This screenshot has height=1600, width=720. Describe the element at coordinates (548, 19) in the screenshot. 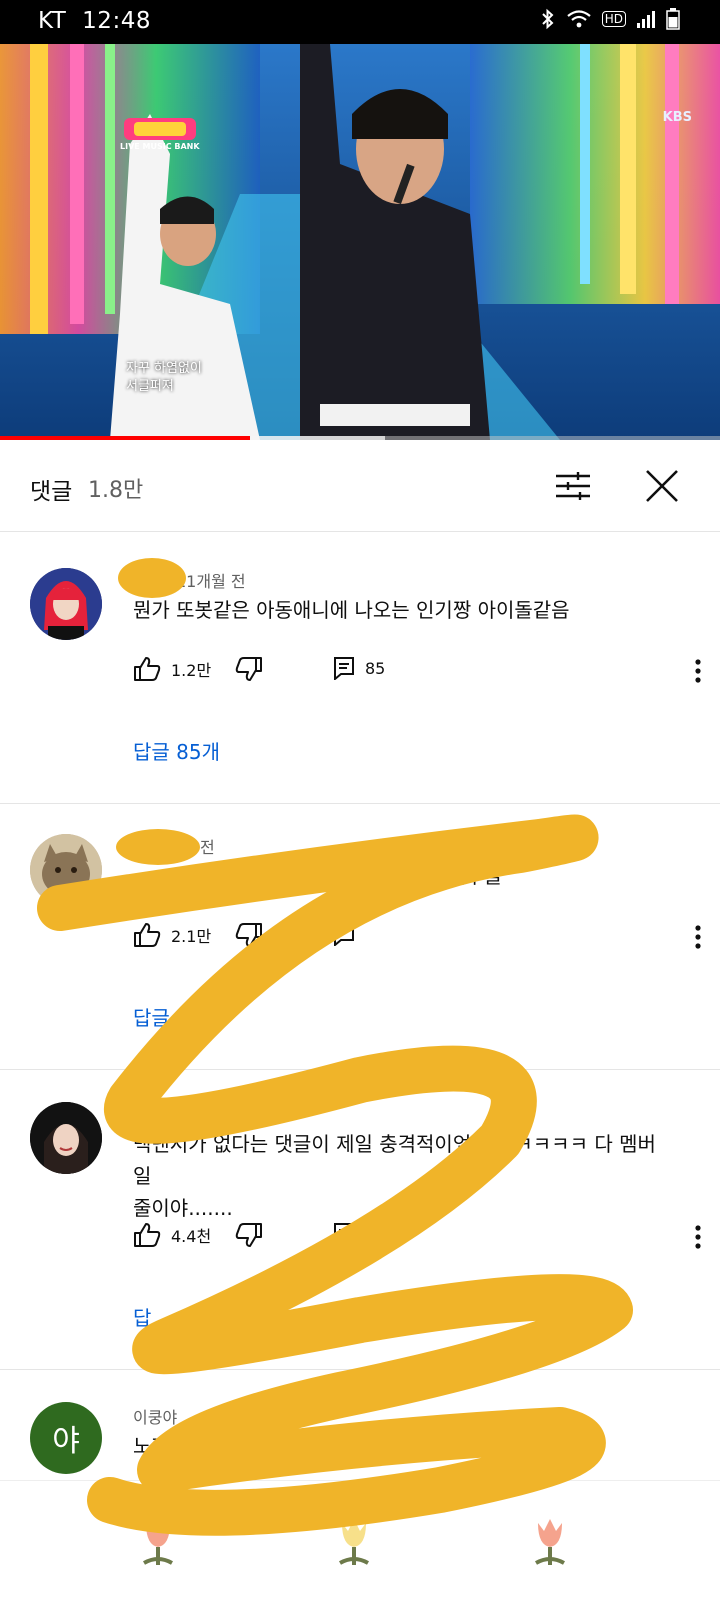

I see `bluetooth-icon` at that location.